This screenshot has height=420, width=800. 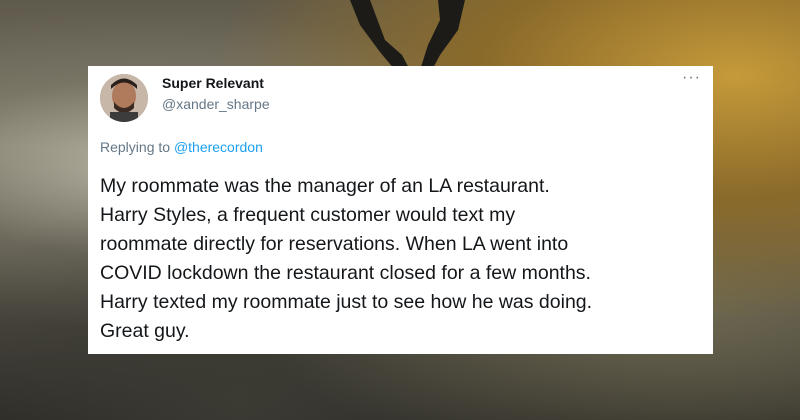 I want to click on replying-to-line: Replying to @therecordon, so click(x=181, y=147).